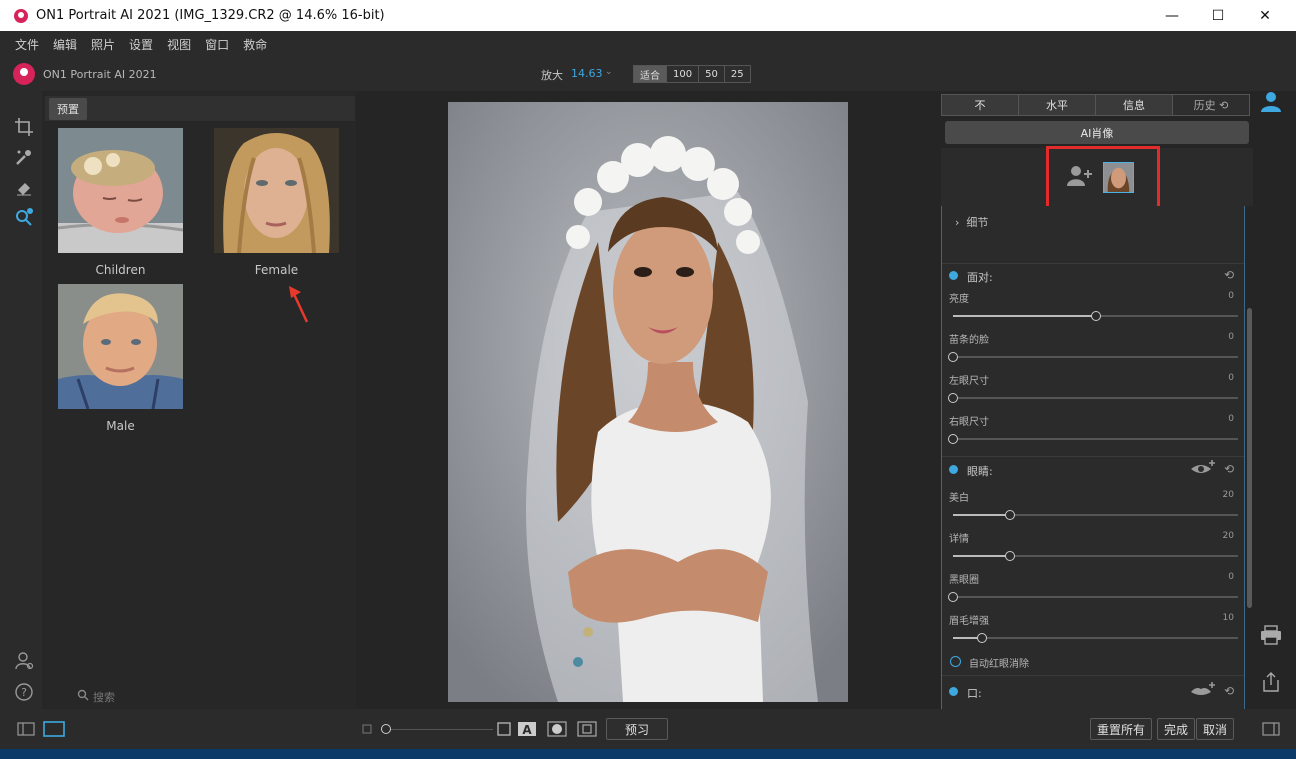 The height and width of the screenshot is (759, 1296). What do you see at coordinates (1271, 682) in the screenshot?
I see `export-icon` at bounding box center [1271, 682].